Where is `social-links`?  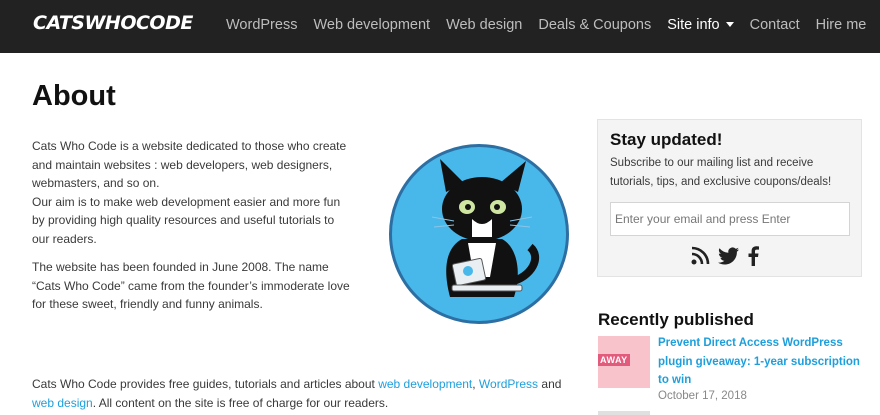 social-links is located at coordinates (732, 256).